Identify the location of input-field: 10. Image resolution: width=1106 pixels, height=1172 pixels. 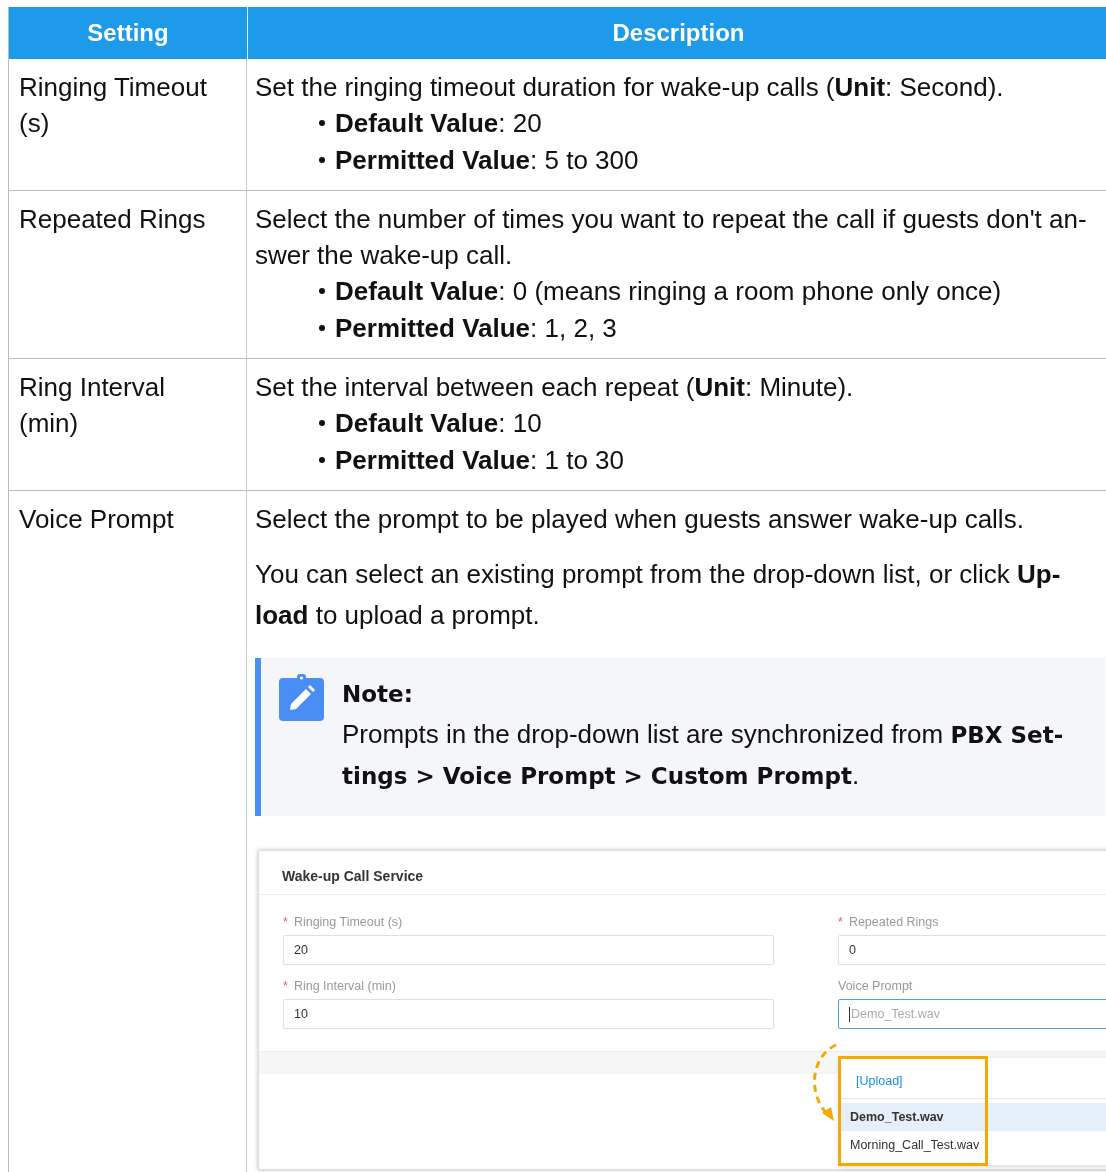
(528, 1014).